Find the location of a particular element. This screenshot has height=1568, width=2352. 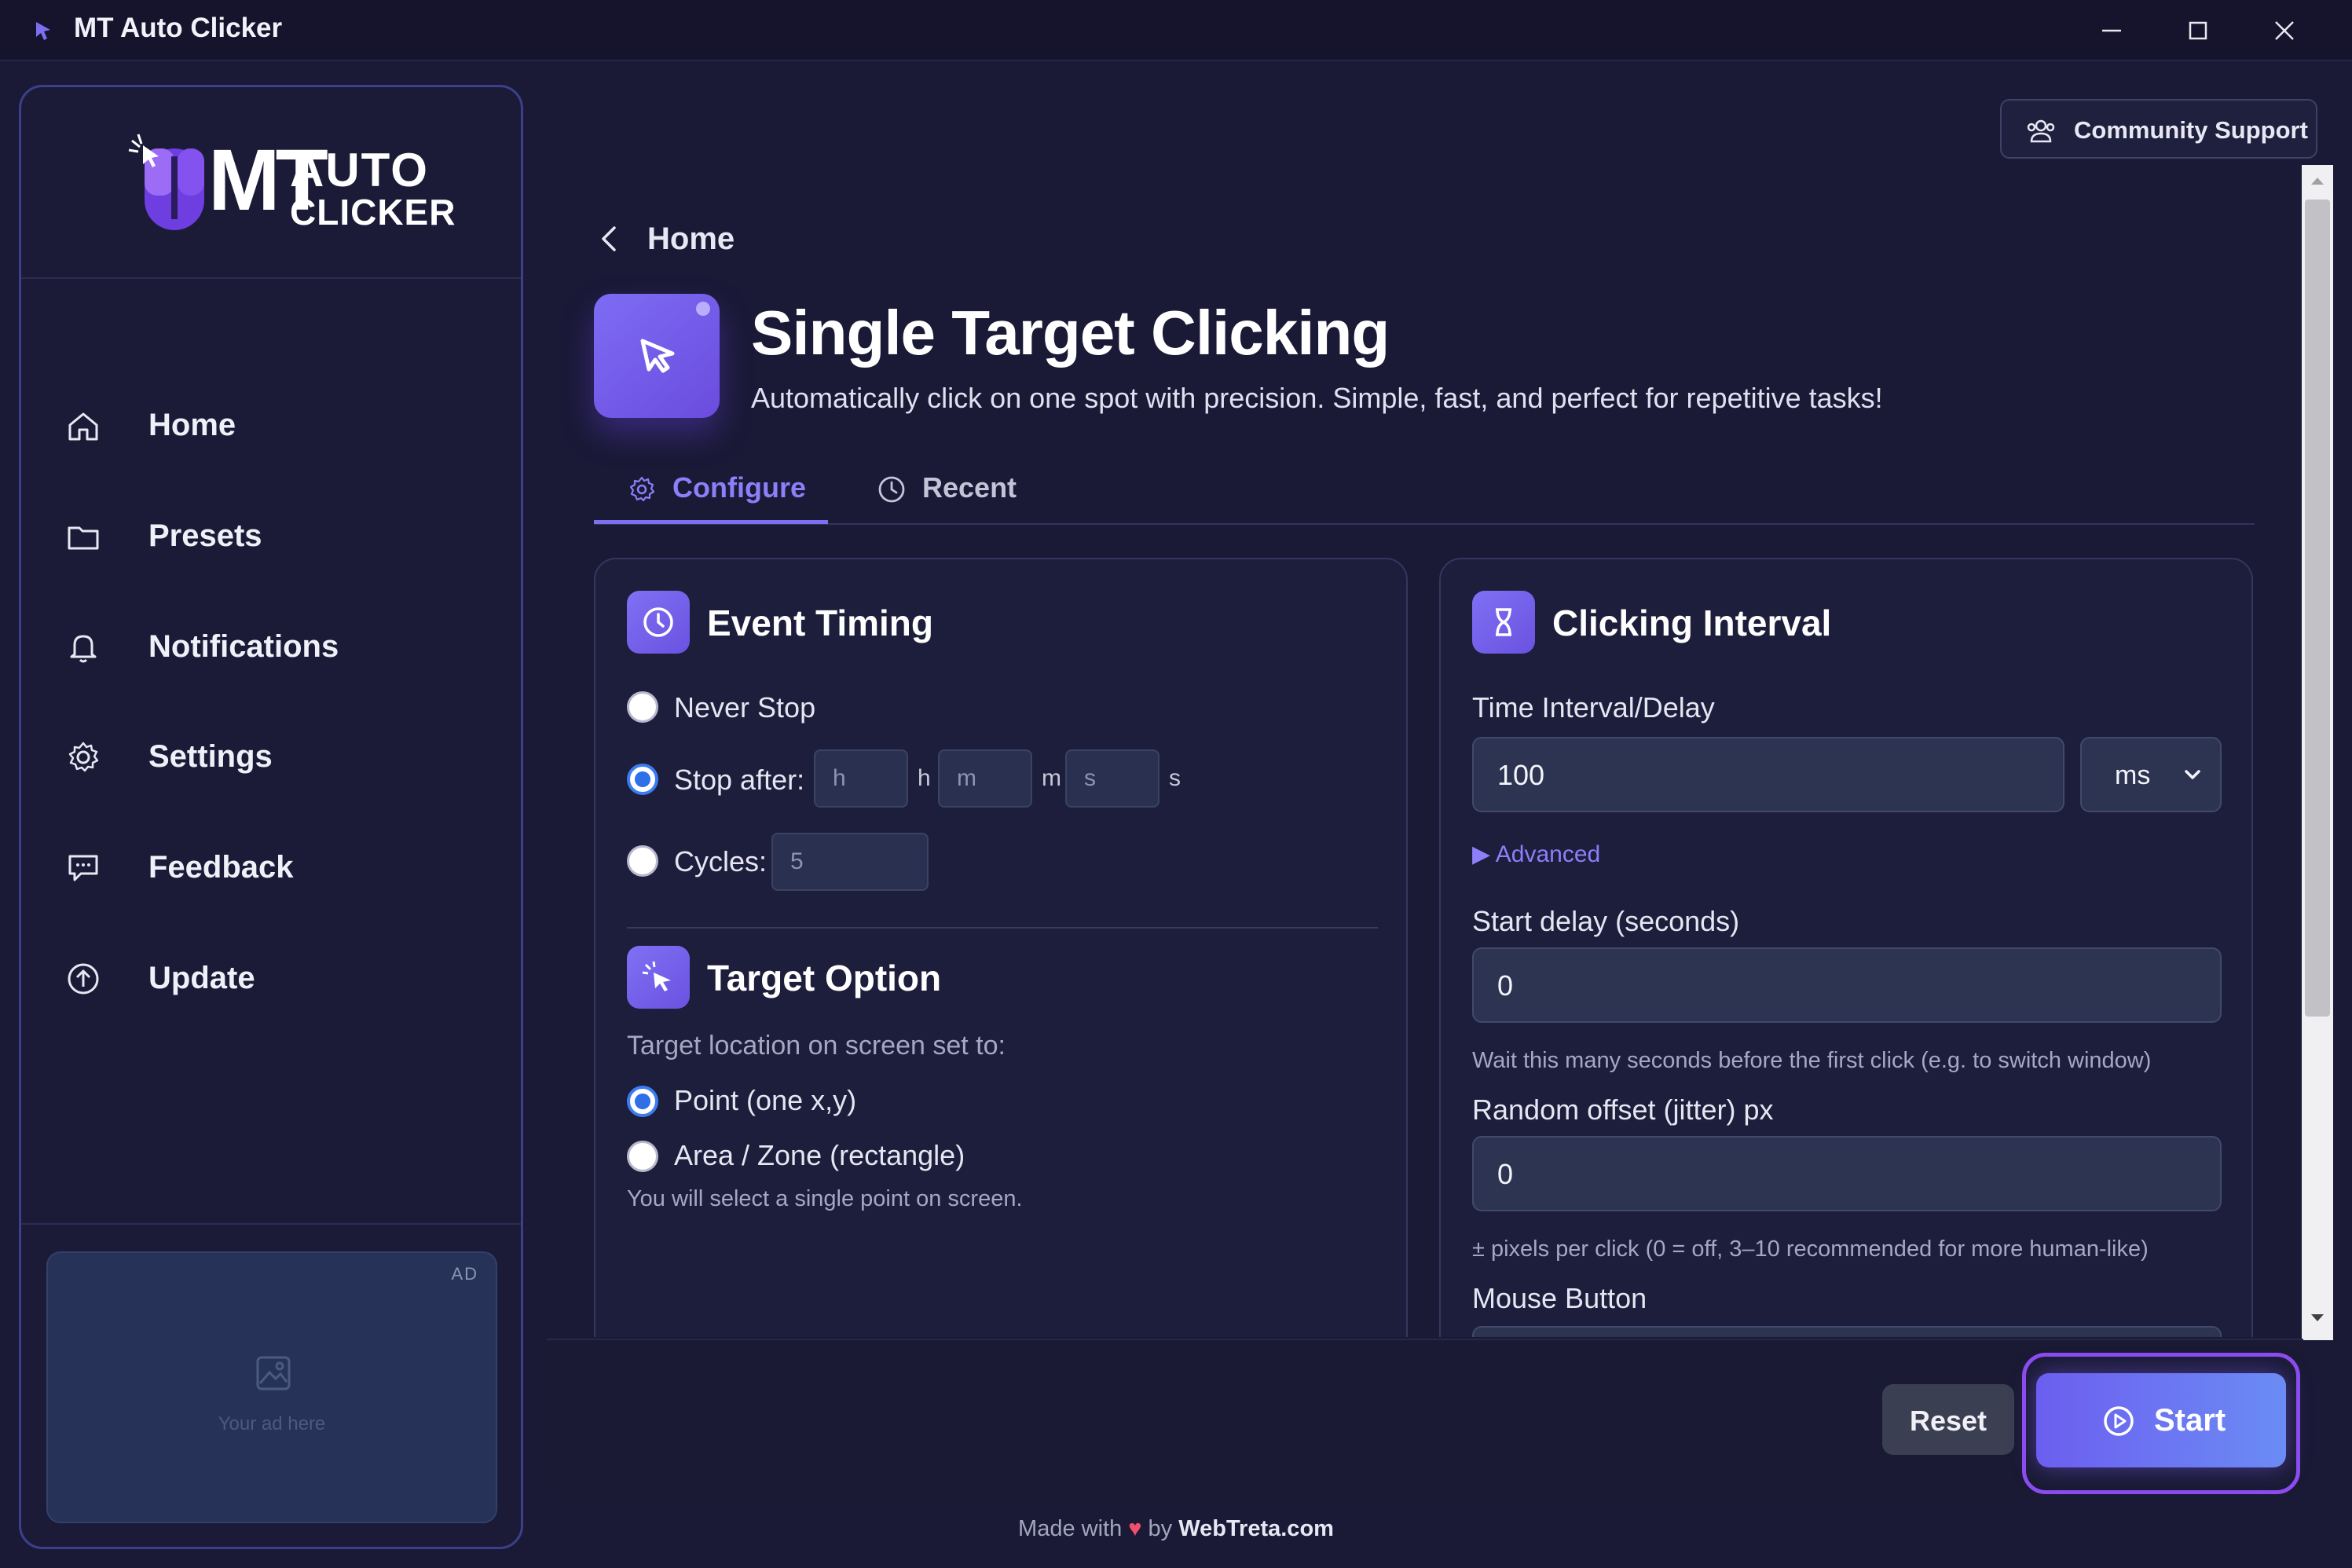

chevron-down-icon is located at coordinates (2193, 775).